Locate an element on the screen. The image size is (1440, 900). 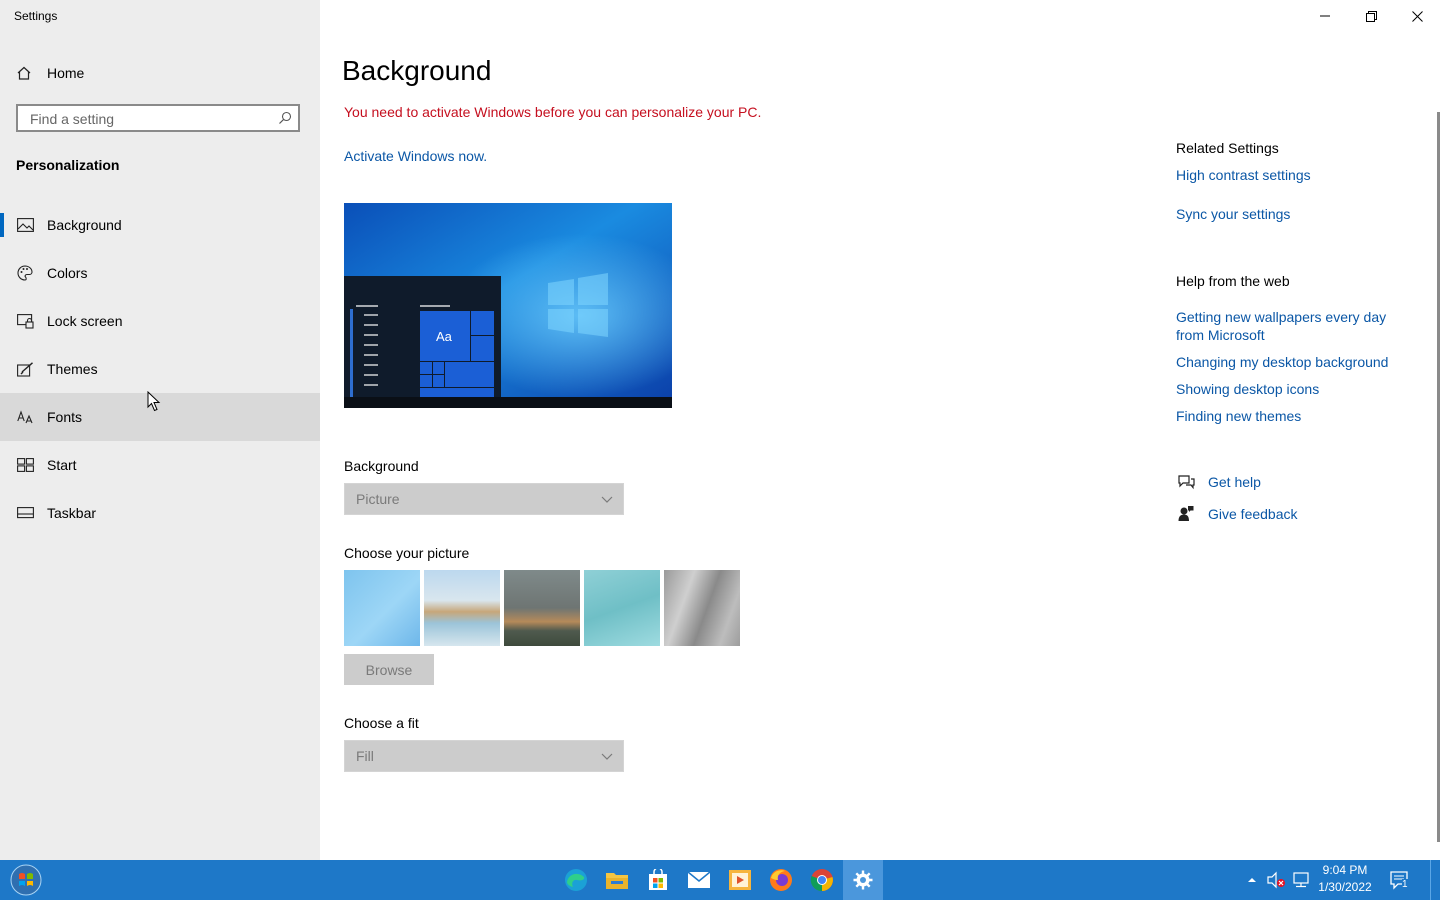
get-help-row: Get help is located at coordinates (1218, 482).